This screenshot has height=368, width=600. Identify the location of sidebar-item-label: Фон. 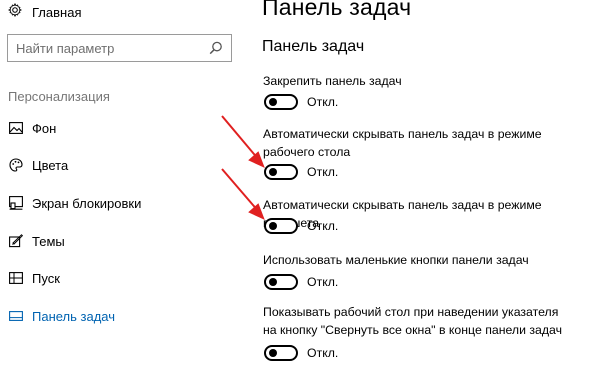
(44, 128).